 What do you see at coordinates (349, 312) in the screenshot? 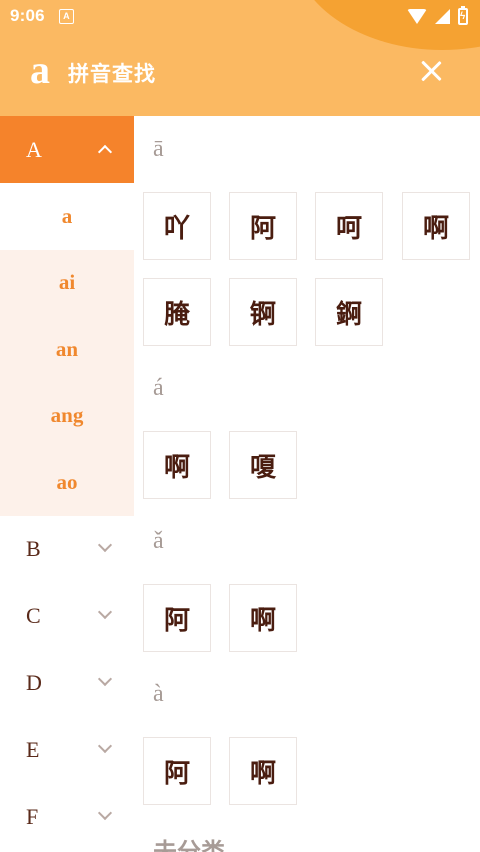
I see `character-cell: 錒` at bounding box center [349, 312].